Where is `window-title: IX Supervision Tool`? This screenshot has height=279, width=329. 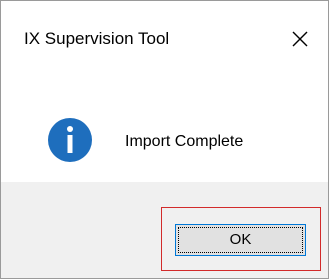 window-title: IX Supervision Tool is located at coordinates (97, 38).